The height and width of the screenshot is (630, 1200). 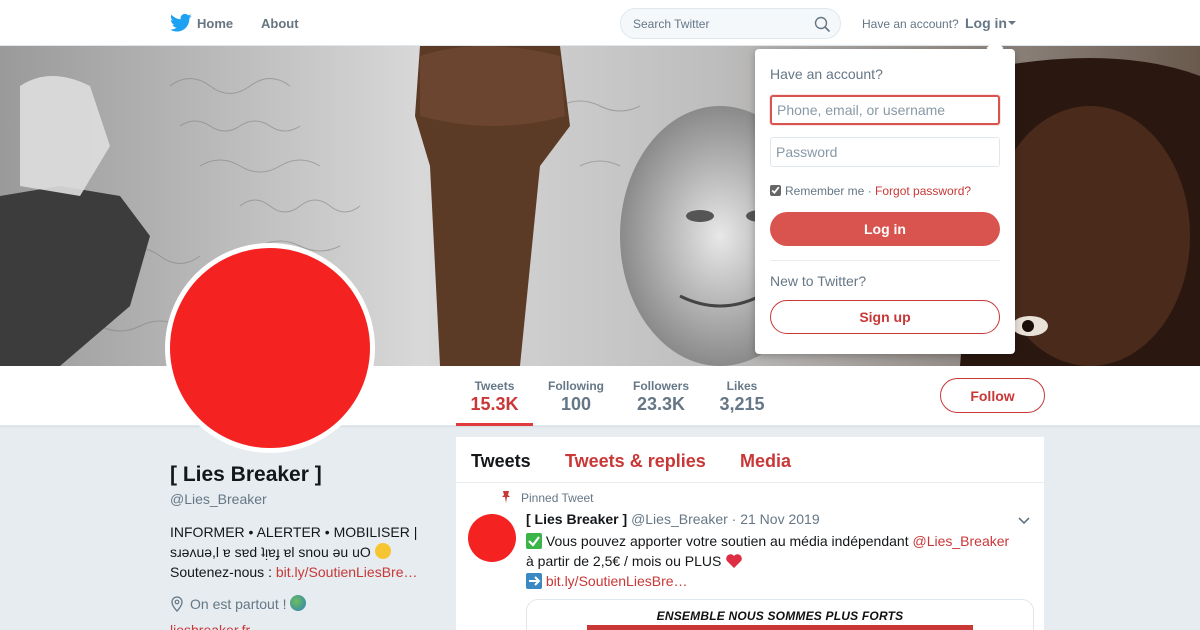 What do you see at coordinates (776, 519) in the screenshot?
I see `tweet-date: · 21 Nov 2019` at bounding box center [776, 519].